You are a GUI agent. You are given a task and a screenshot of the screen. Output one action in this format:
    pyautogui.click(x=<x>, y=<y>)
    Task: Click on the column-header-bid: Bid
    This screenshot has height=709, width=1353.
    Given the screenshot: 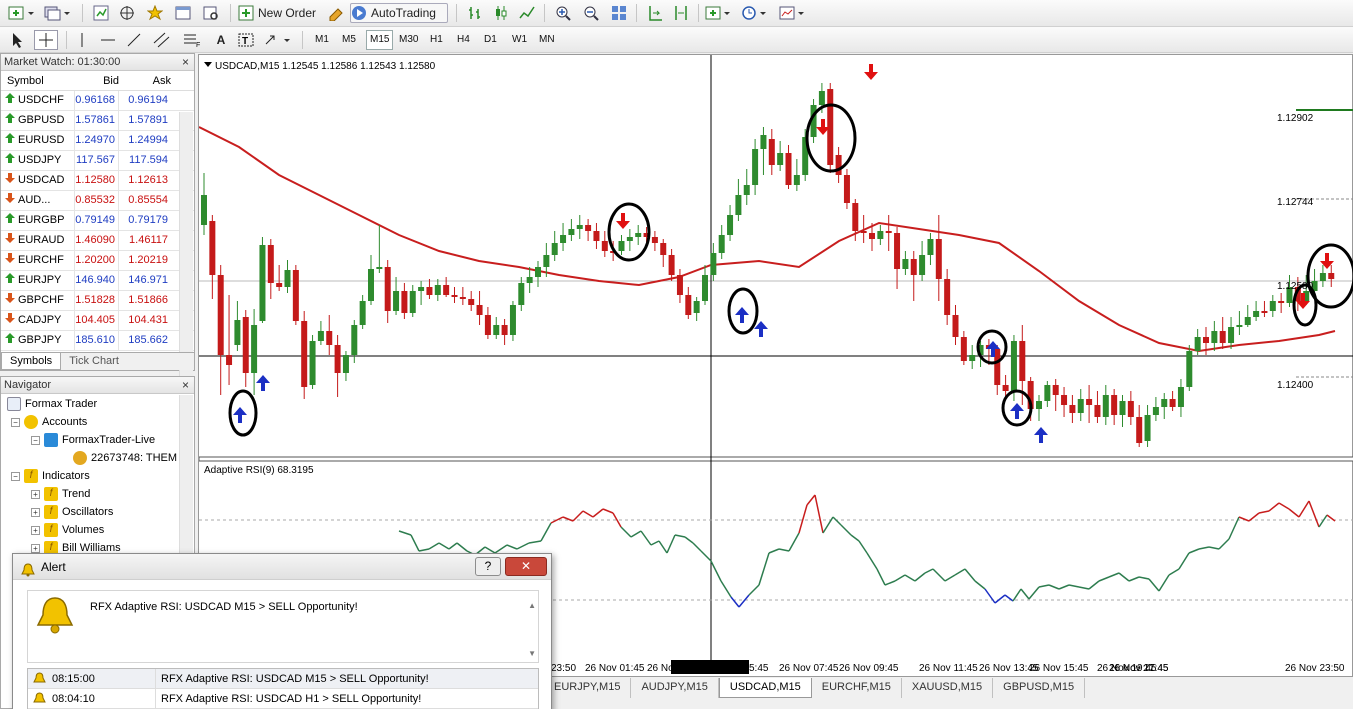 What is the action you would take?
    pyautogui.click(x=97, y=80)
    